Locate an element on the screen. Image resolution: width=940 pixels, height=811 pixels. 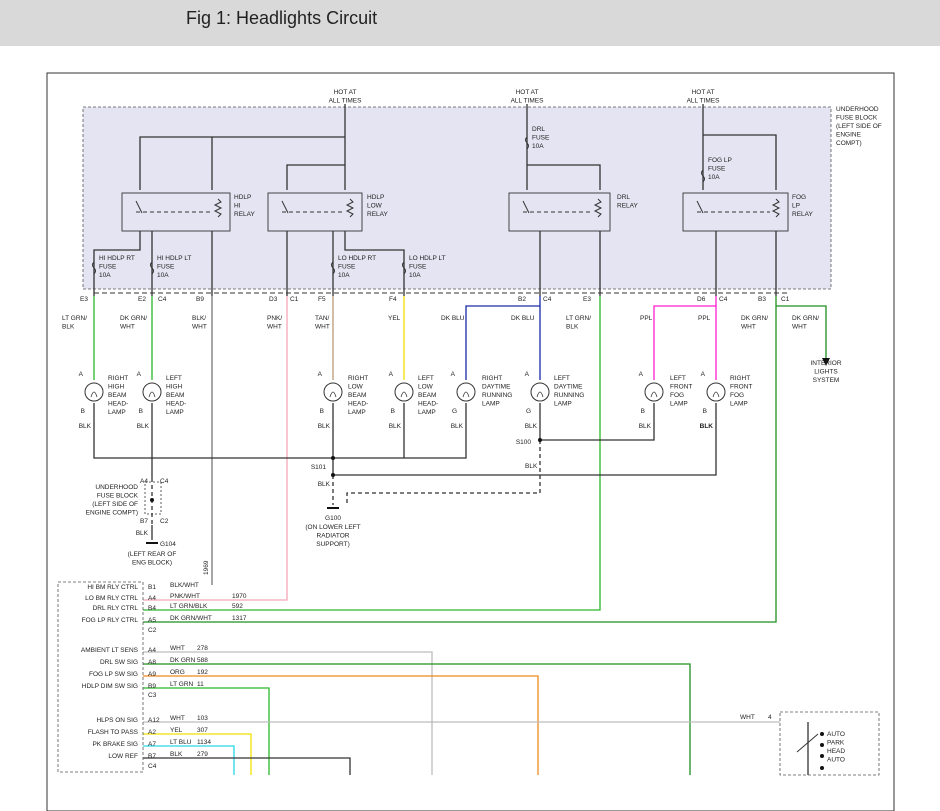
interior-lights-label: LIGHTS is located at coordinates (826, 372).